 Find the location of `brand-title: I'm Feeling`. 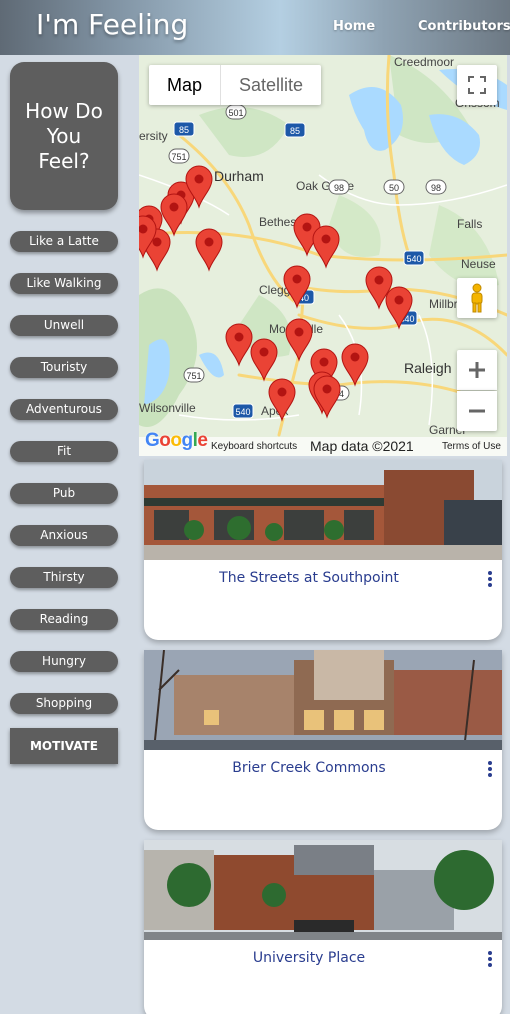

brand-title: I'm Feeling is located at coordinates (112, 24).